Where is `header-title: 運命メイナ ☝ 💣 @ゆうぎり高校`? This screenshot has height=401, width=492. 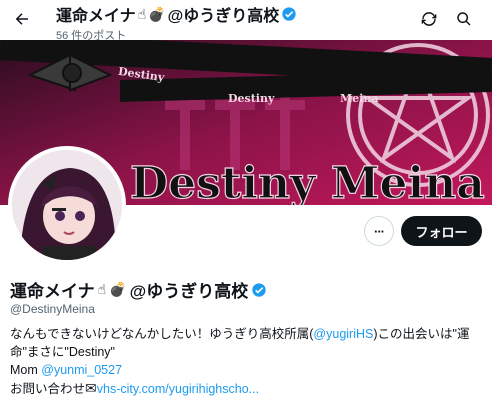
header-title: 運命メイナ ☝ 💣 @ゆうぎり高校 is located at coordinates (176, 14).